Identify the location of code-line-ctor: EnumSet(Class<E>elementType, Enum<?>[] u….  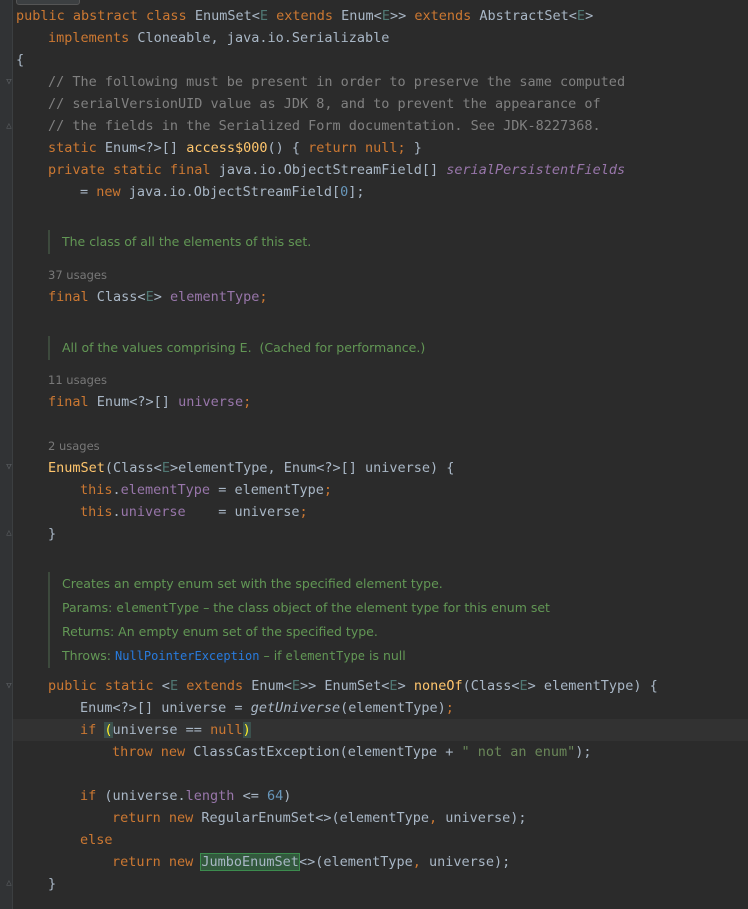
(398, 468).